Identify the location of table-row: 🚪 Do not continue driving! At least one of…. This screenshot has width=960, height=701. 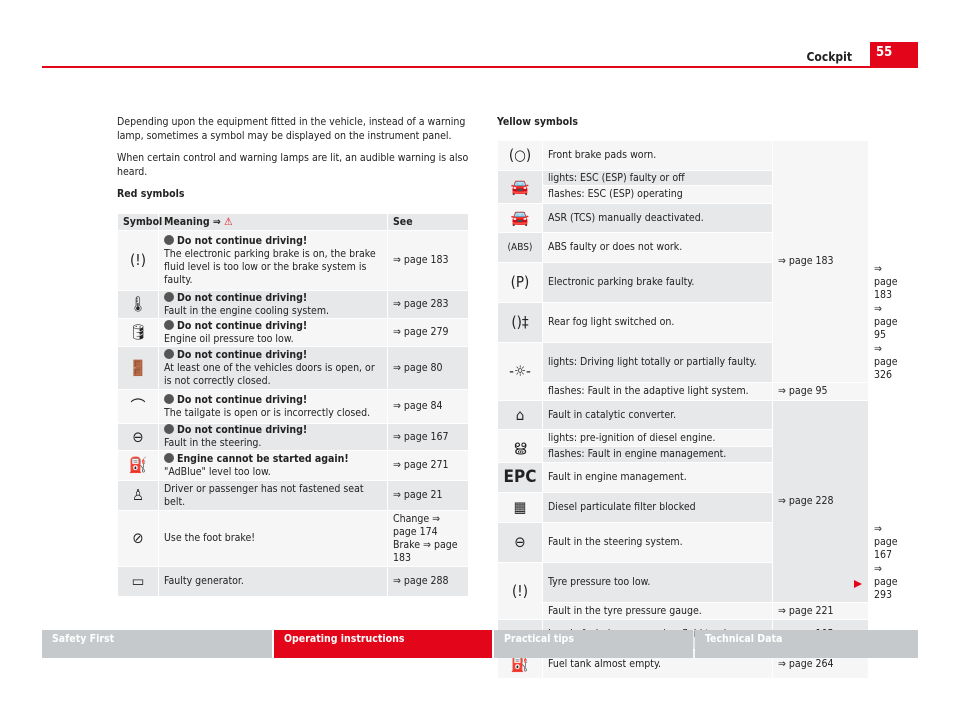
(293, 368).